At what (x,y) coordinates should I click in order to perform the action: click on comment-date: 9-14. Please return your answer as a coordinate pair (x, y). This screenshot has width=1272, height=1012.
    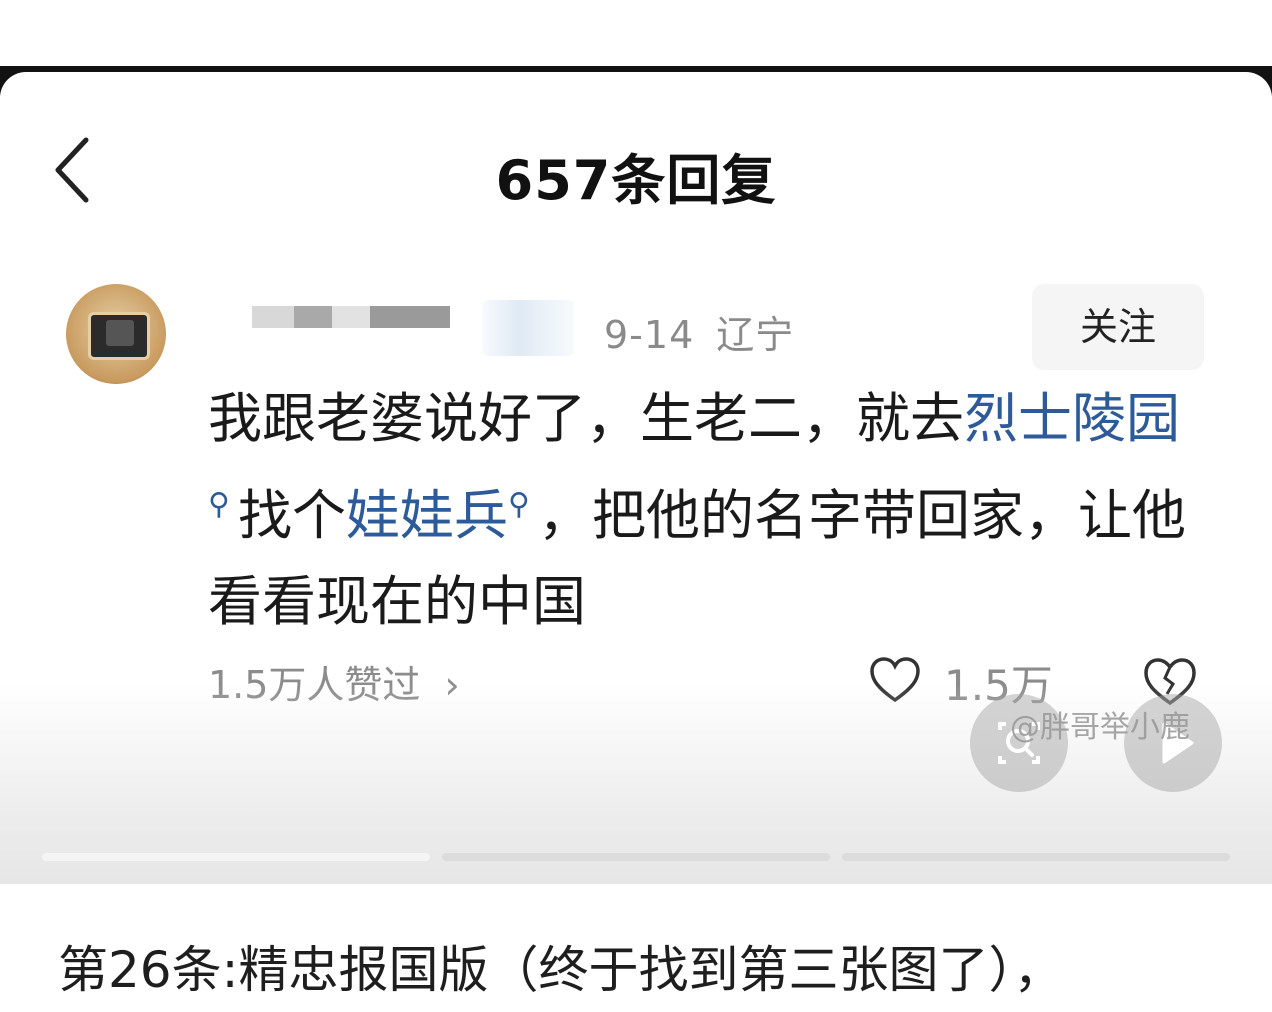
    Looking at the image, I should click on (649, 335).